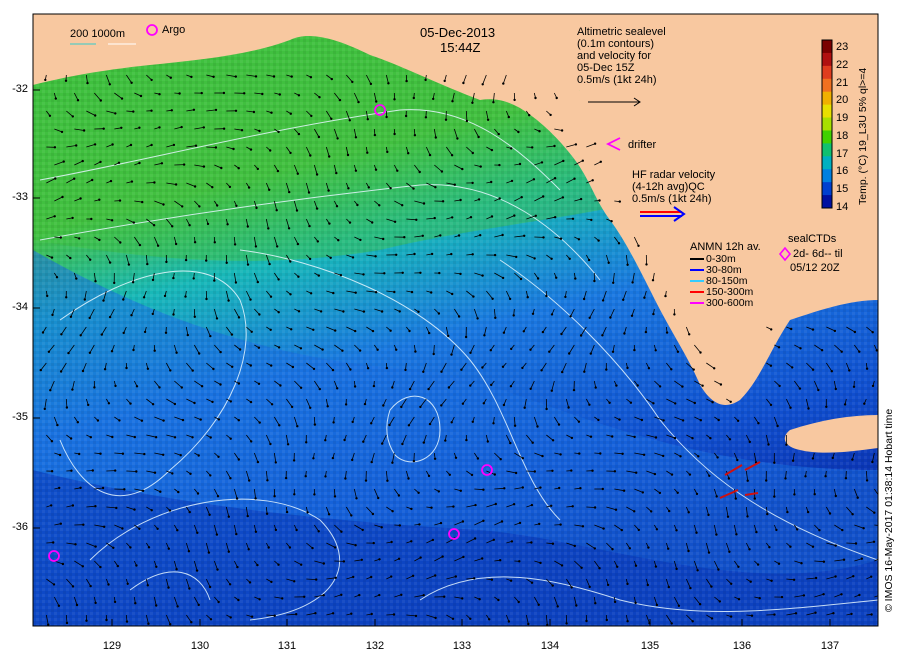 This screenshot has height=660, width=900. What do you see at coordinates (742, 646) in the screenshot?
I see `x-tick-label: 136` at bounding box center [742, 646].